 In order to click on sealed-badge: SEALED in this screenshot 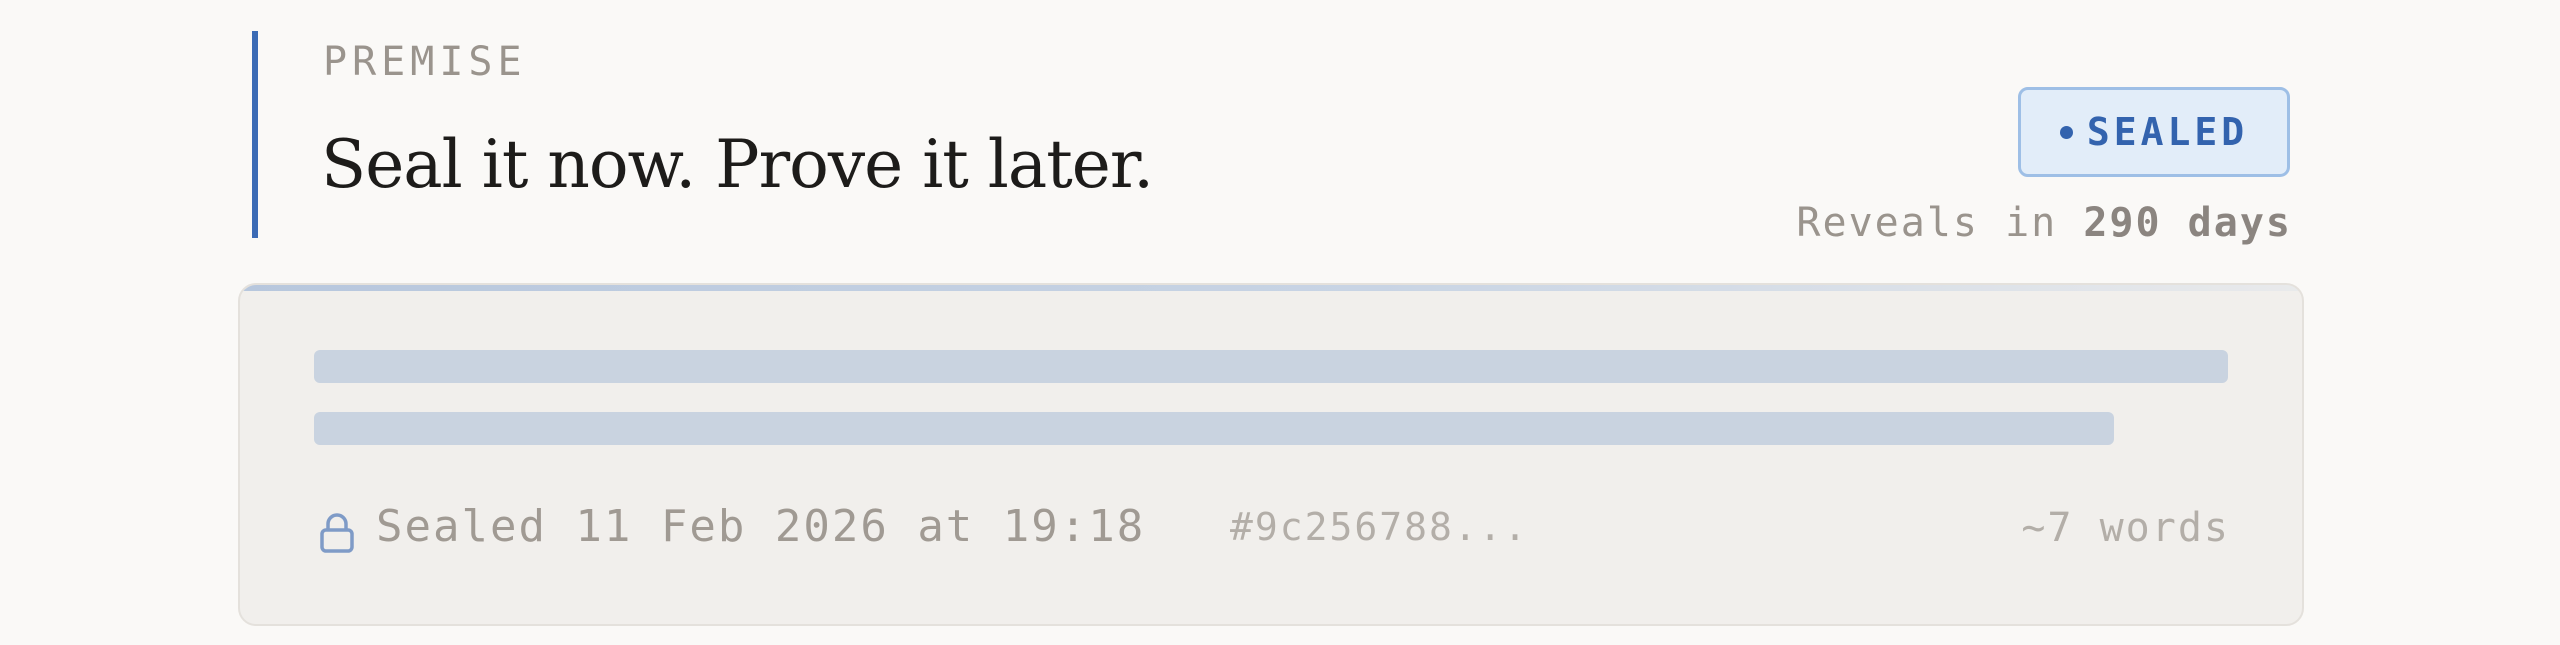, I will do `click(2154, 132)`.